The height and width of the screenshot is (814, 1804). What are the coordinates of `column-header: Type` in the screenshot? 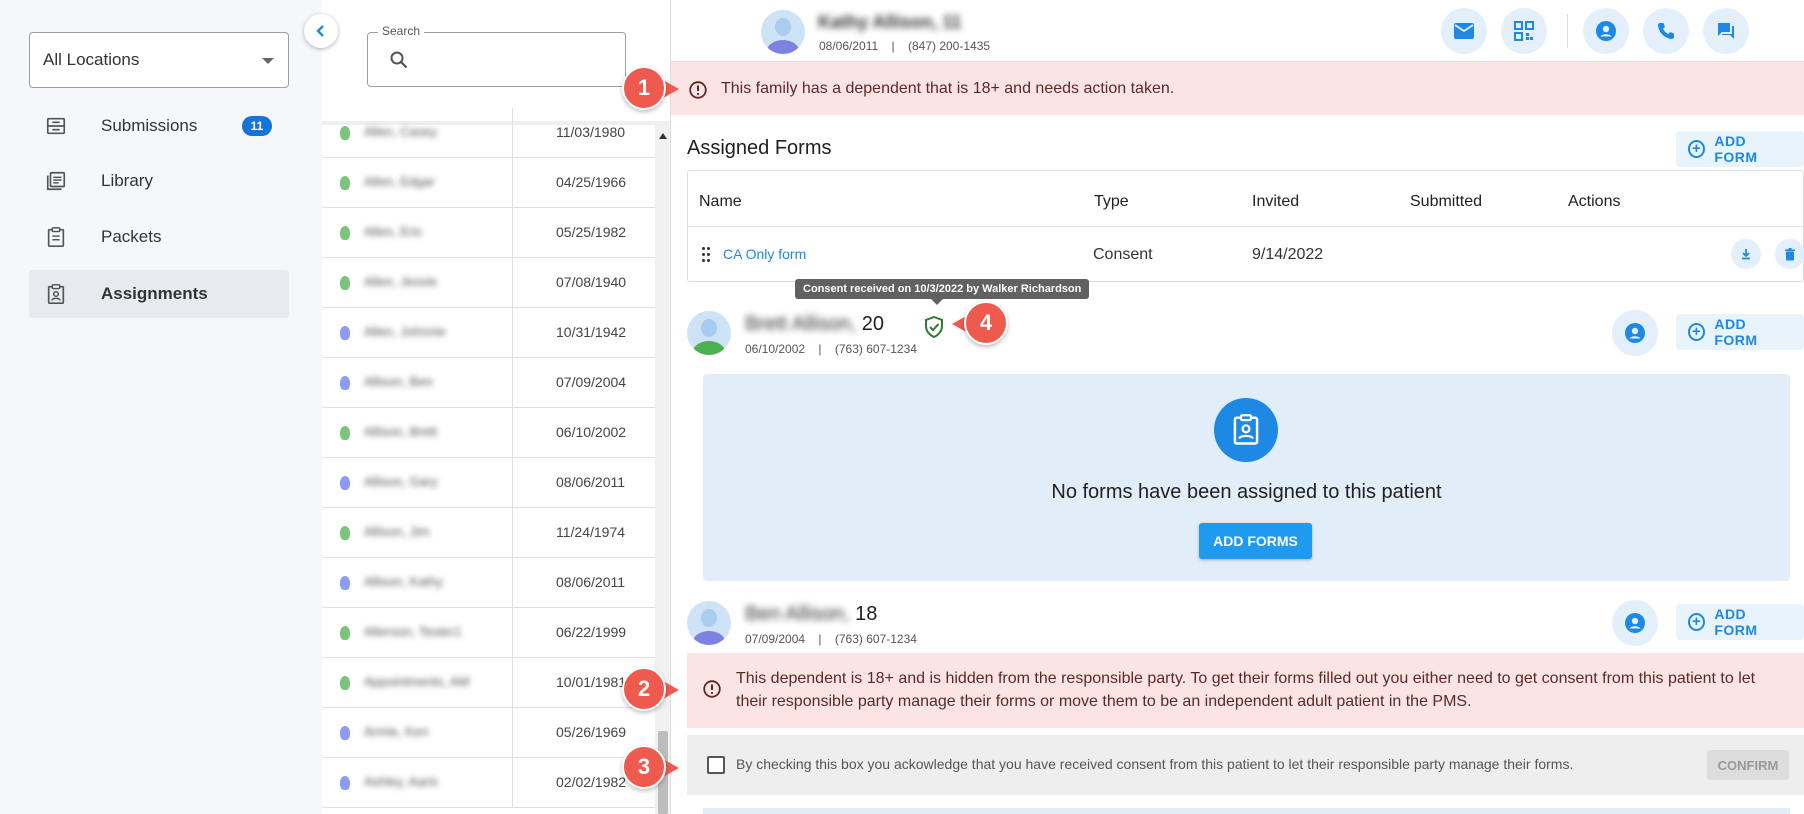 It's located at (1111, 201).